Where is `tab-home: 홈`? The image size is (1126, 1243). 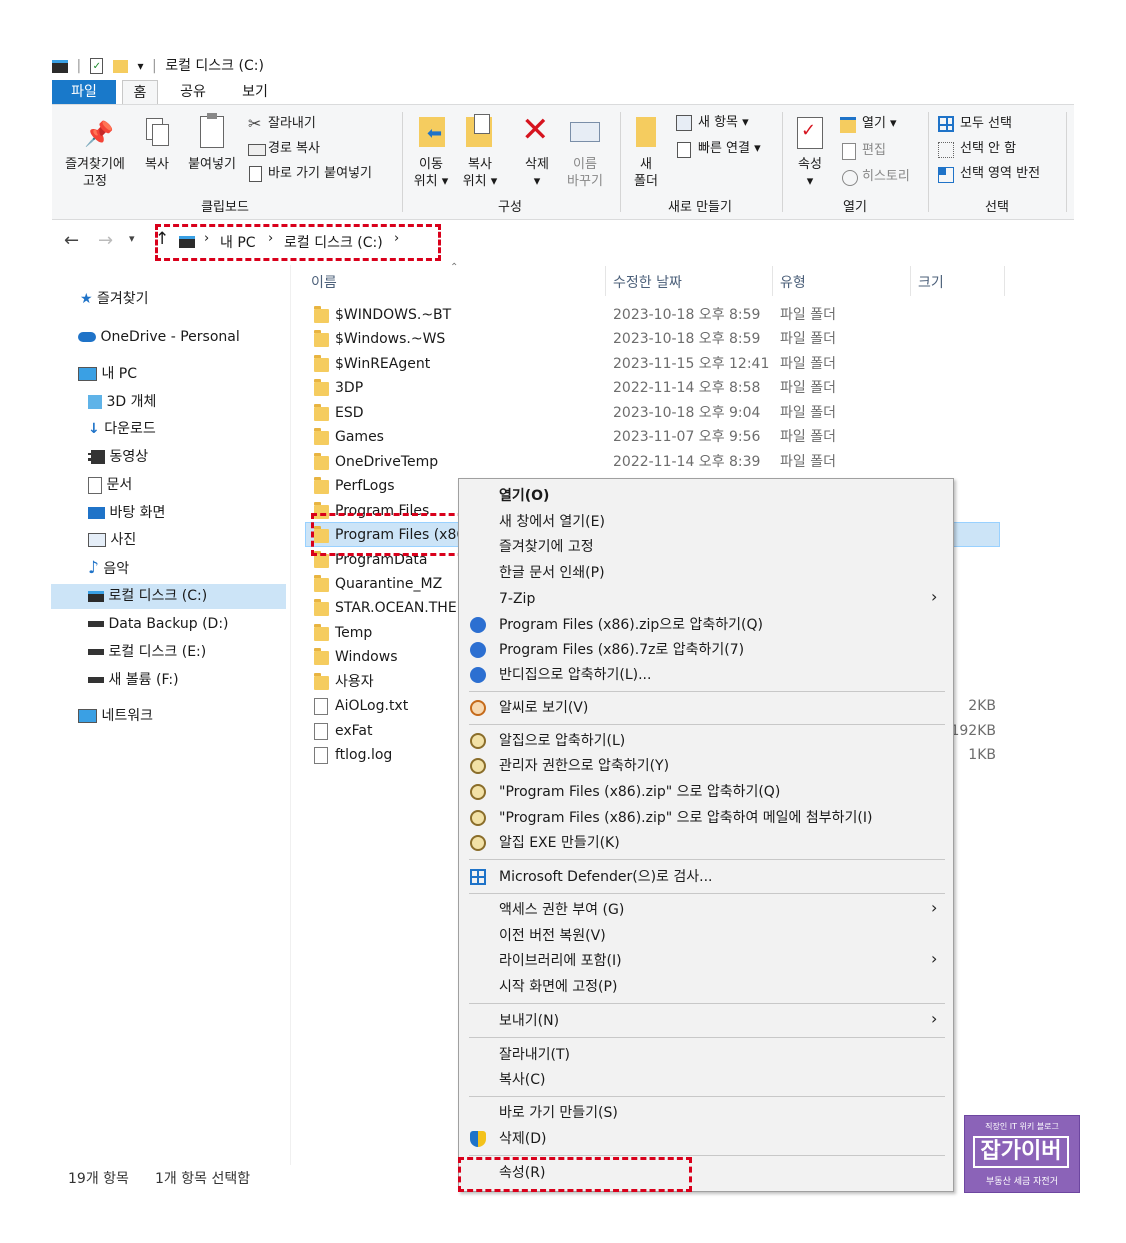 tab-home: 홈 is located at coordinates (140, 92).